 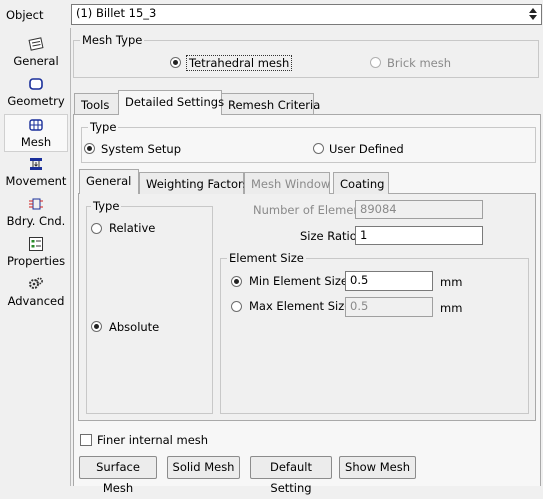 I want to click on nav-item-bdry-cnd: Bdry. Cnd., so click(x=36, y=213).